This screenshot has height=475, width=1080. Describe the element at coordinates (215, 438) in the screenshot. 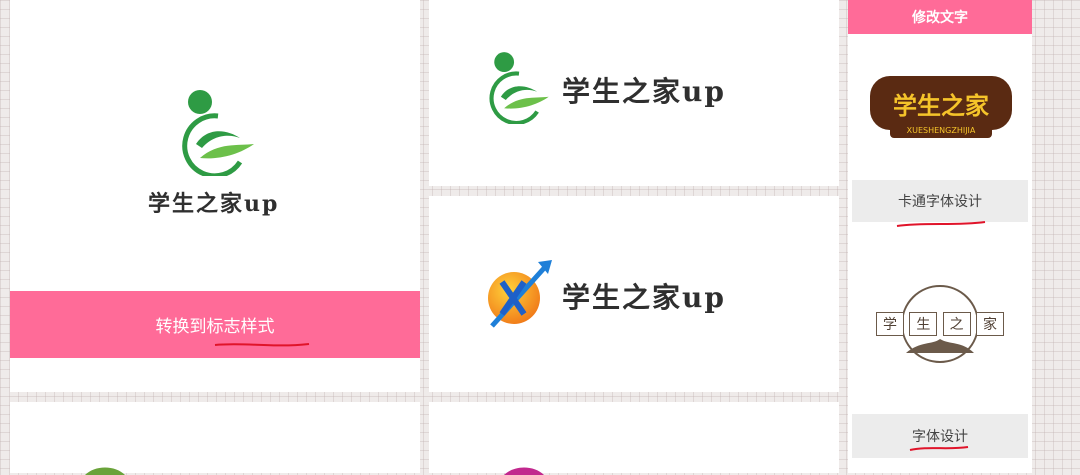

I see `main-preview-panel-next` at that location.